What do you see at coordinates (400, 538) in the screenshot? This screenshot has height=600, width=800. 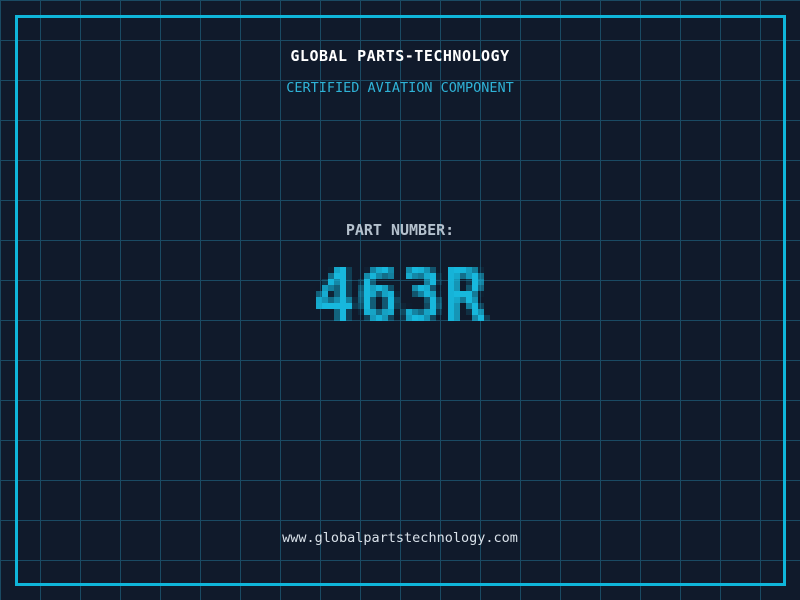 I see `website-url: www.globalpartstechnology.com` at bounding box center [400, 538].